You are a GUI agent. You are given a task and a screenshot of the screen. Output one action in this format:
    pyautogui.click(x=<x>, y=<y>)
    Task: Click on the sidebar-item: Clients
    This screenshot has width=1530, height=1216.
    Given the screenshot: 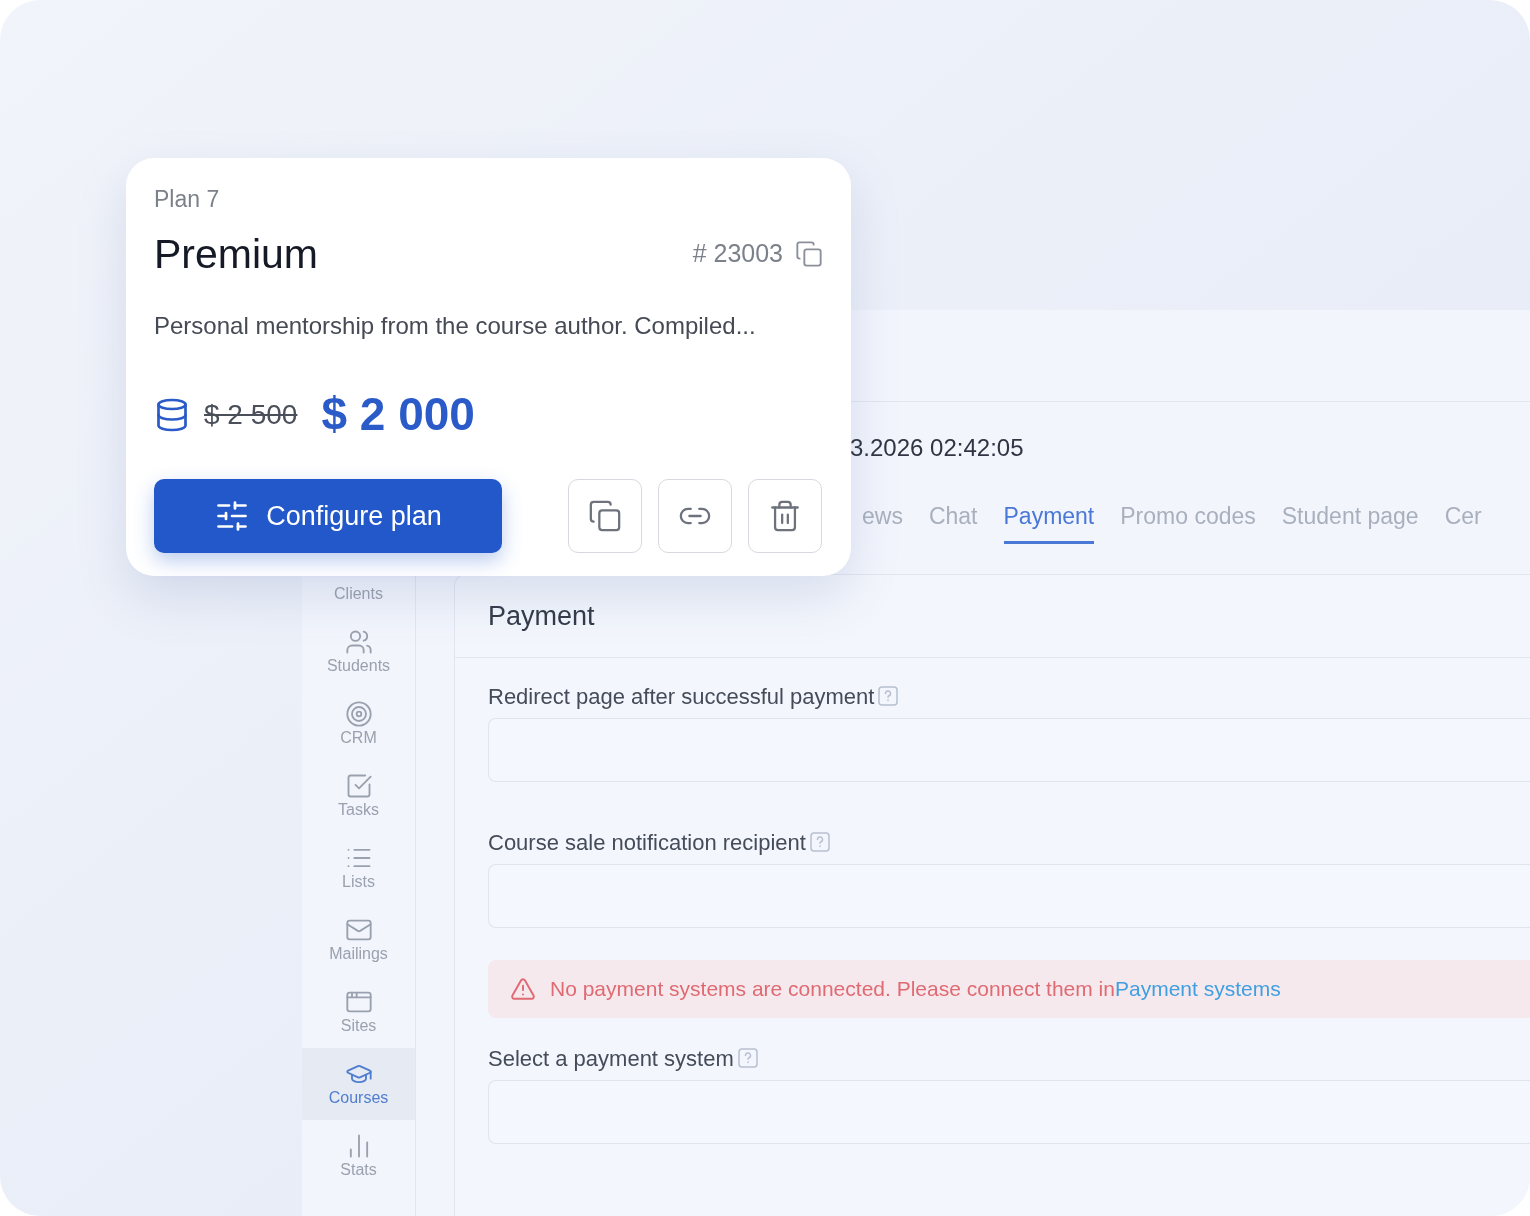 What is the action you would take?
    pyautogui.click(x=358, y=599)
    